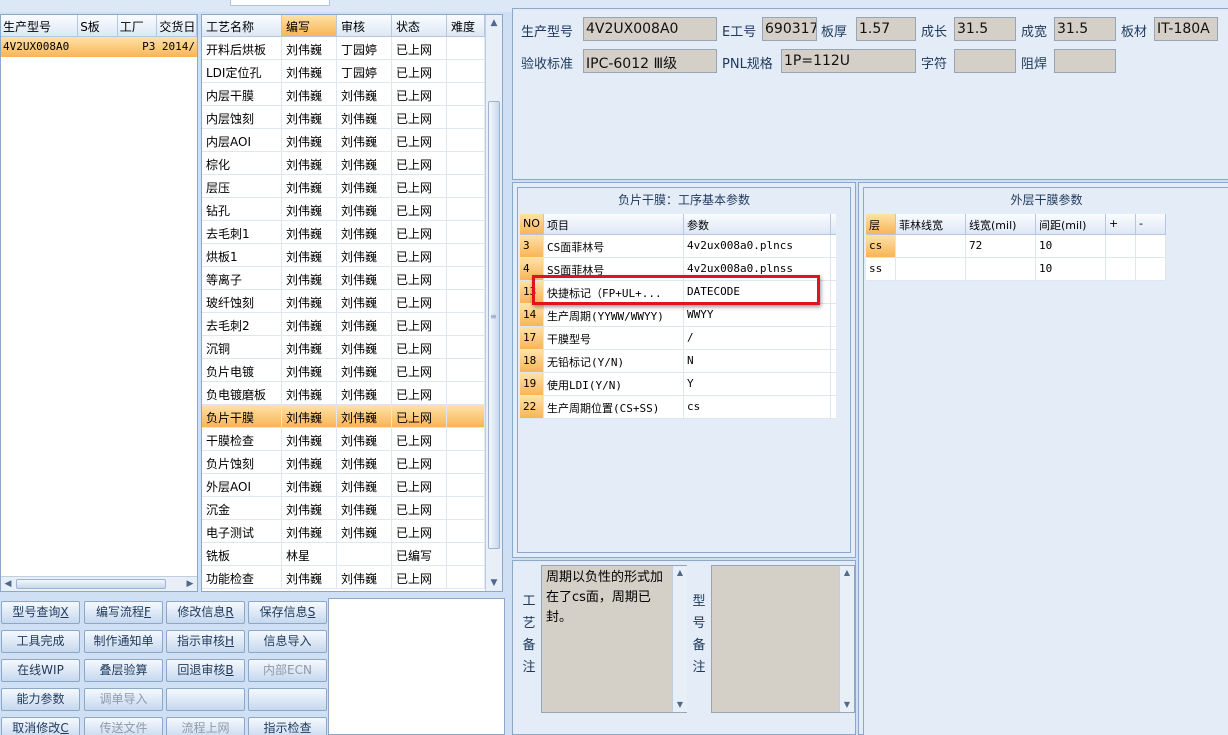 This screenshot has height=735, width=1228. I want to click on col-param: 参数, so click(757, 224).